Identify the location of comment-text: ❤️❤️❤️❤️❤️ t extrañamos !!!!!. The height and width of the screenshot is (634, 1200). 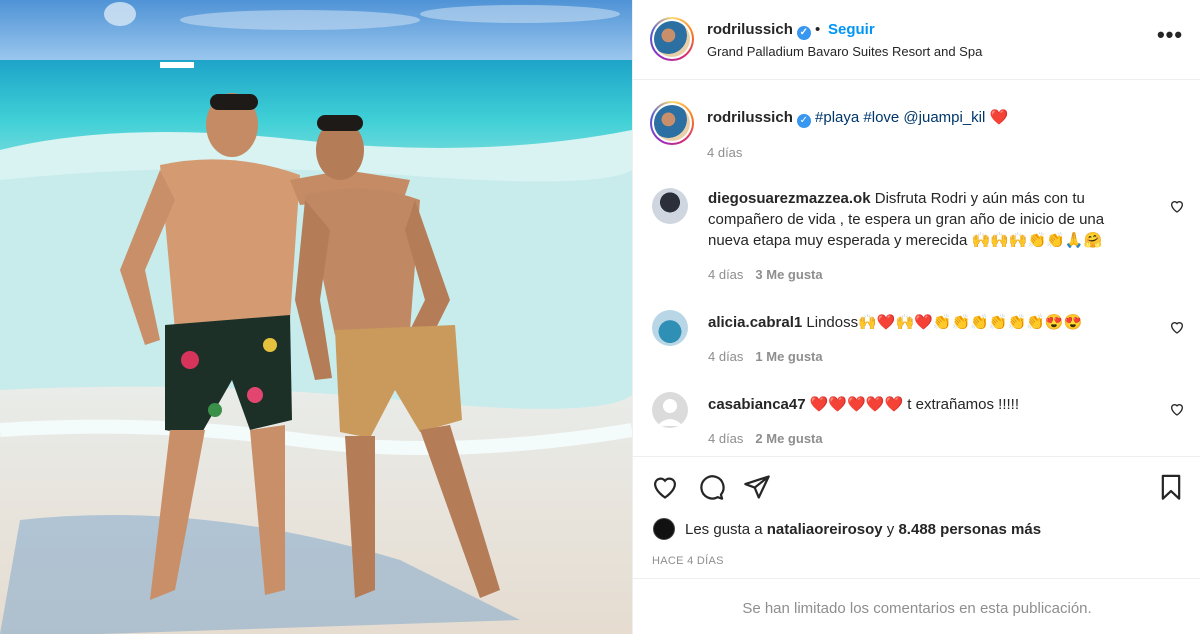
(914, 404).